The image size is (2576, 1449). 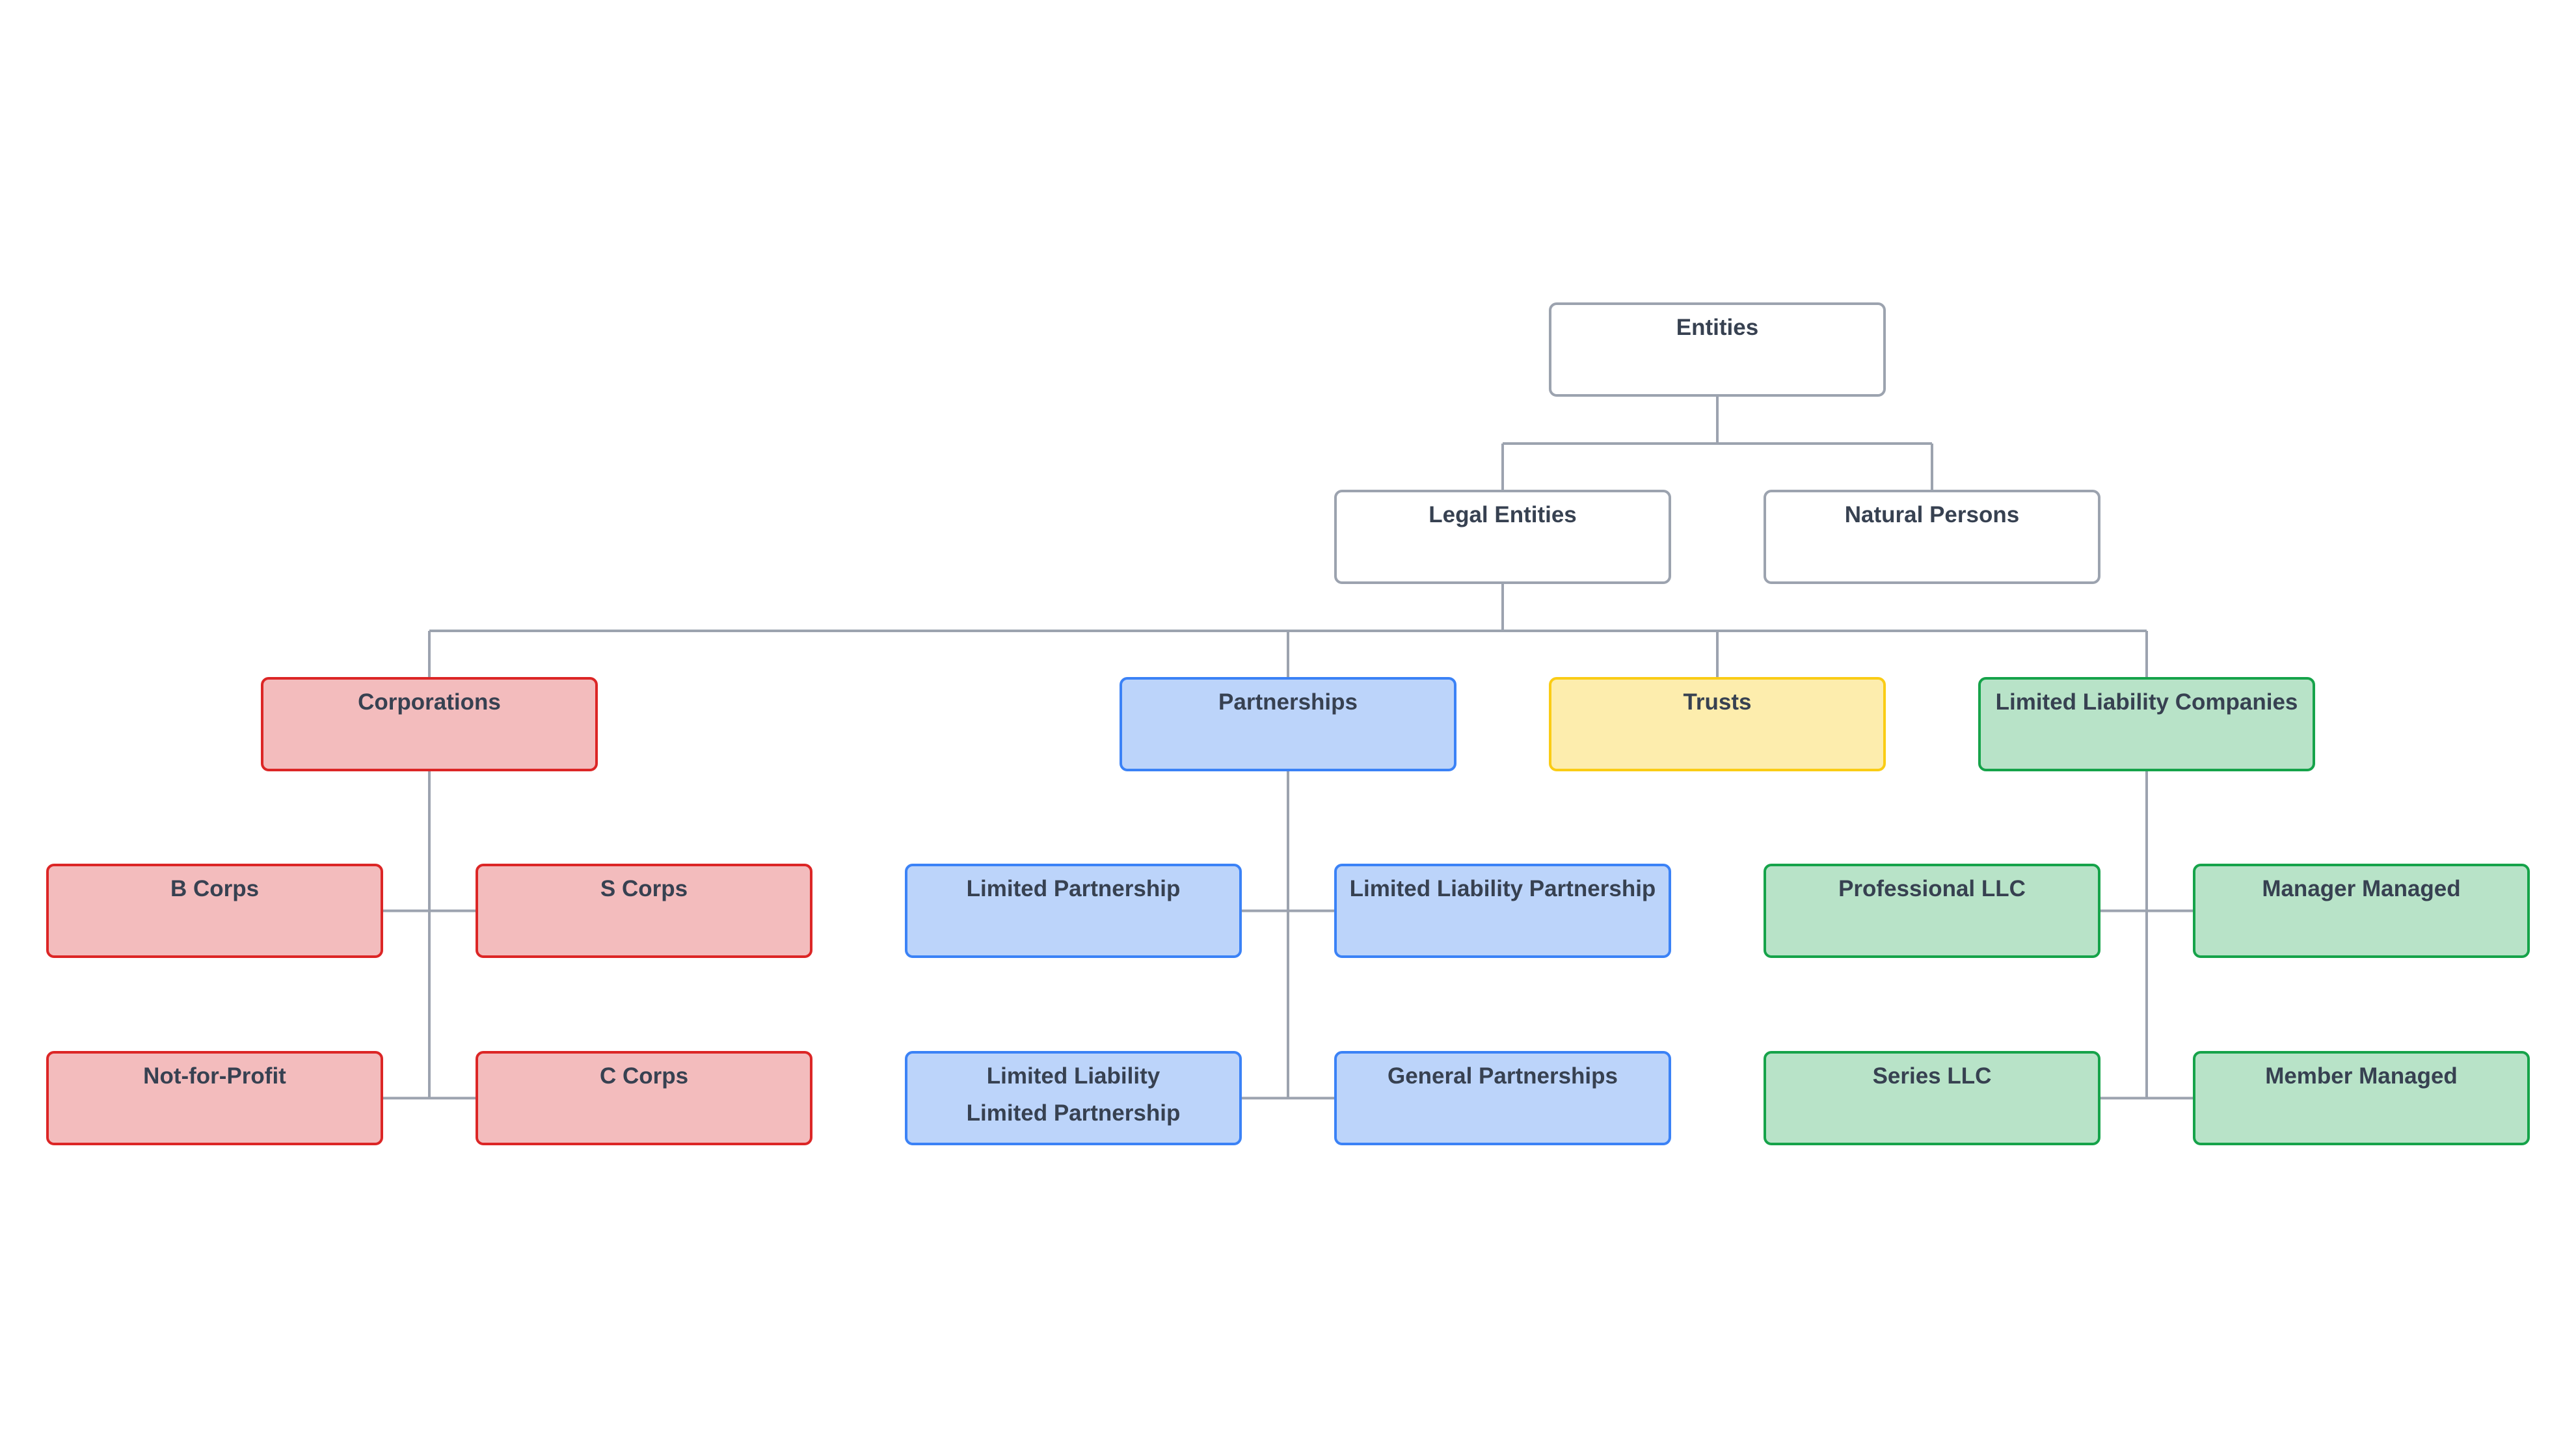 I want to click on node-c-corps: C Corps, so click(x=644, y=1098).